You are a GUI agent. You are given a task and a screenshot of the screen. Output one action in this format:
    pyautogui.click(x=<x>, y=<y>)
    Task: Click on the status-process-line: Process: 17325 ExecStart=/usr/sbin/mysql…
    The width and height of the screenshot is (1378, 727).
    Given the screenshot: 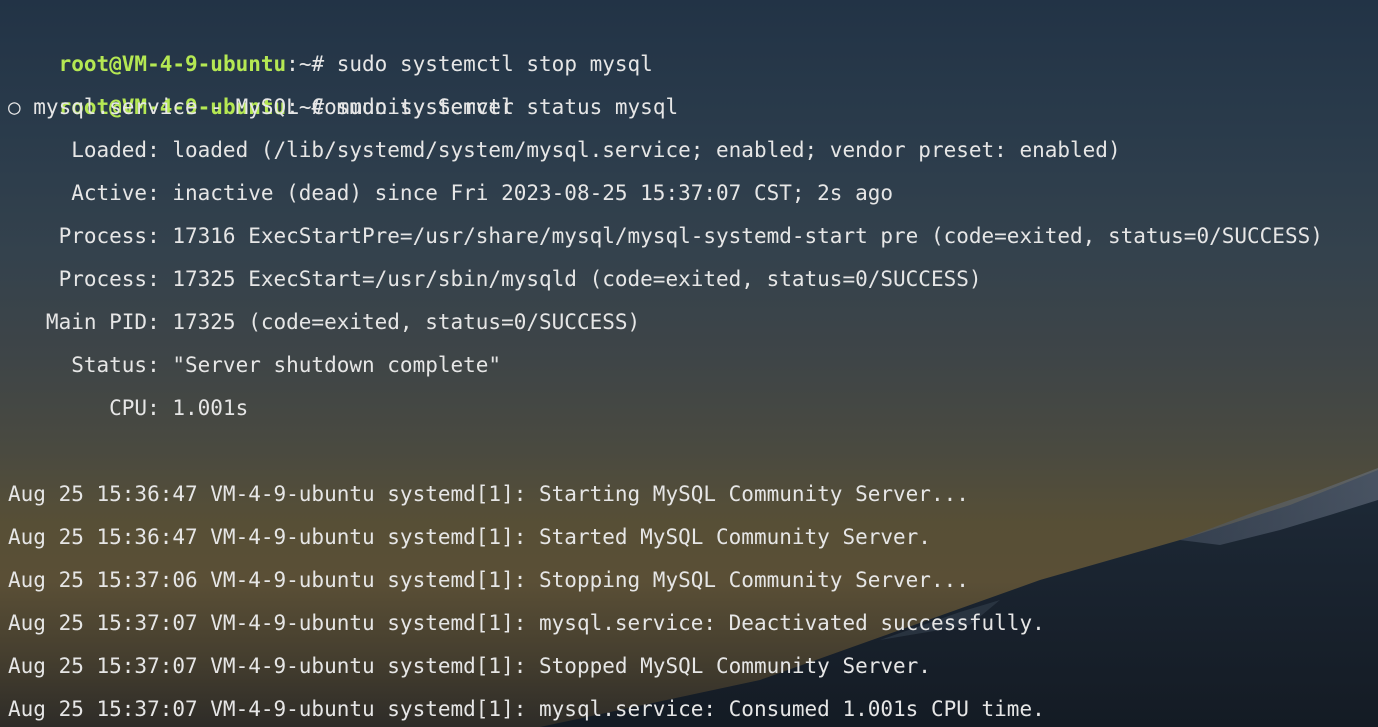 What is the action you would take?
    pyautogui.click(x=495, y=279)
    